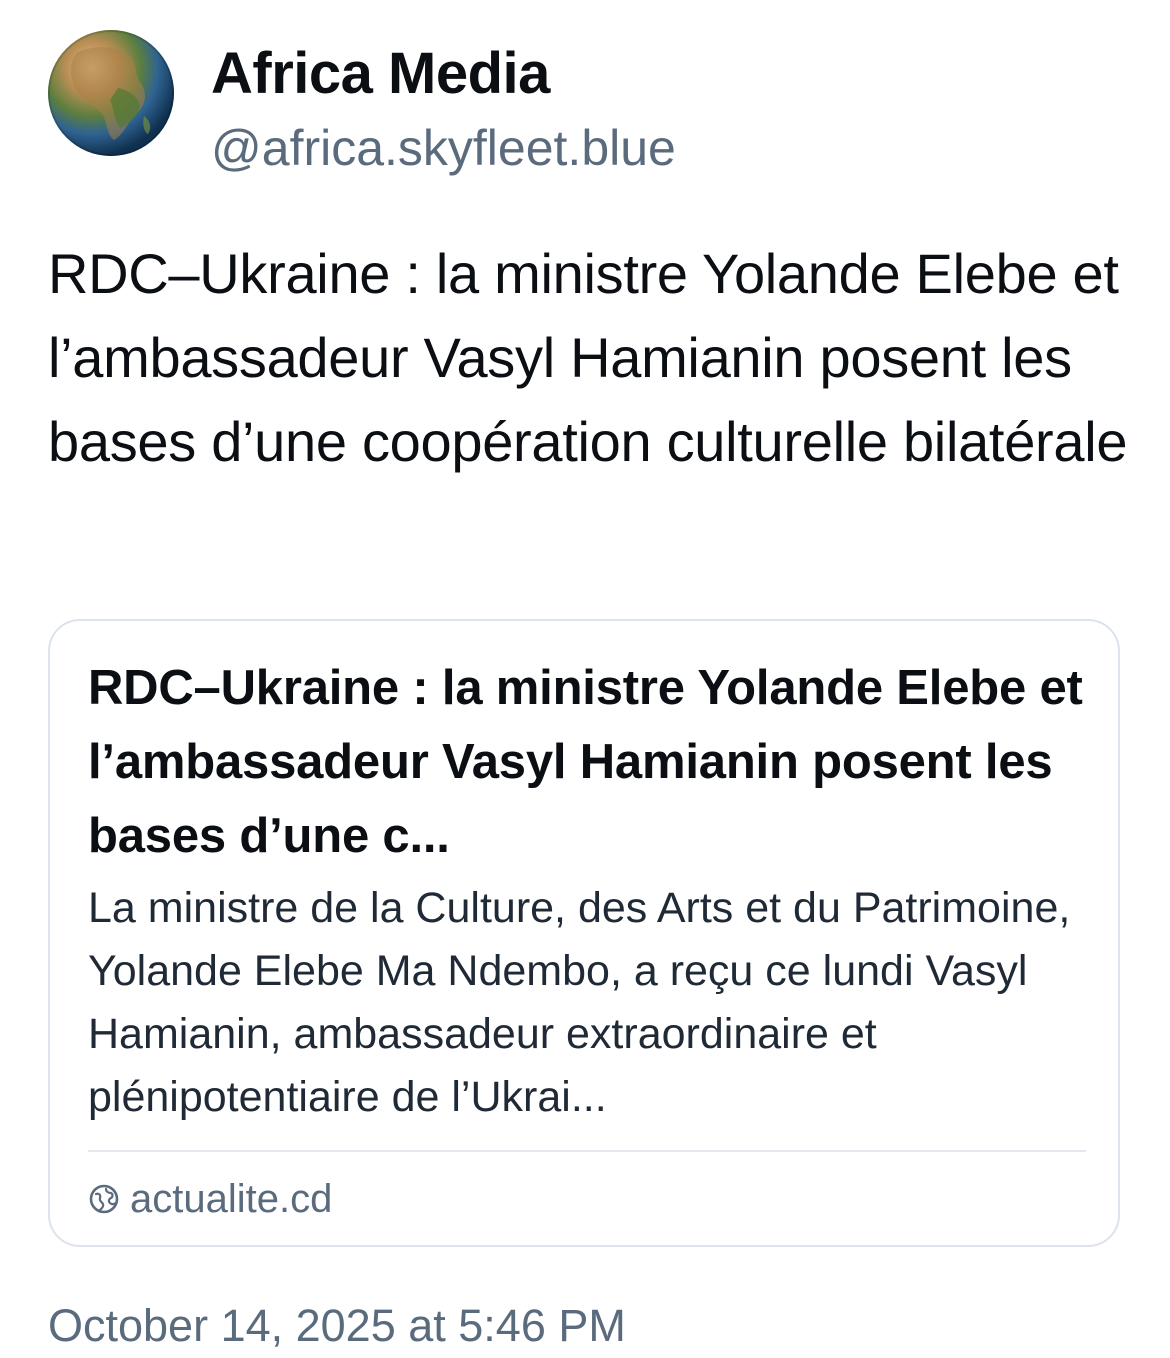 This screenshot has height=1358, width=1170. I want to click on globe-icon, so click(104, 1199).